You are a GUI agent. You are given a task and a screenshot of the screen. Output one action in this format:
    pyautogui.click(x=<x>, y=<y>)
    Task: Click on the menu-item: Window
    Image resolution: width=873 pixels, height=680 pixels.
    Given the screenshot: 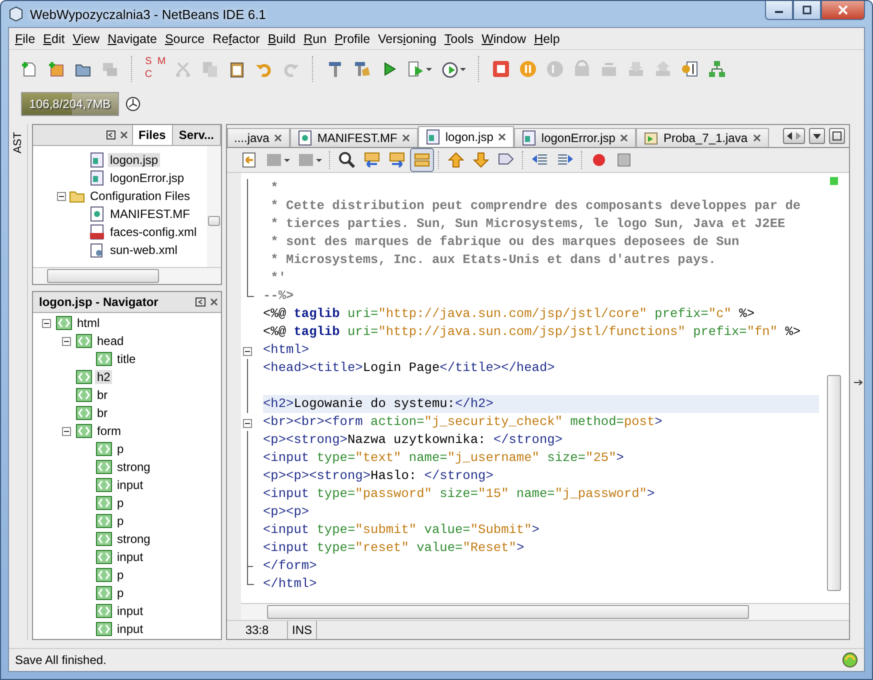 What is the action you would take?
    pyautogui.click(x=504, y=39)
    